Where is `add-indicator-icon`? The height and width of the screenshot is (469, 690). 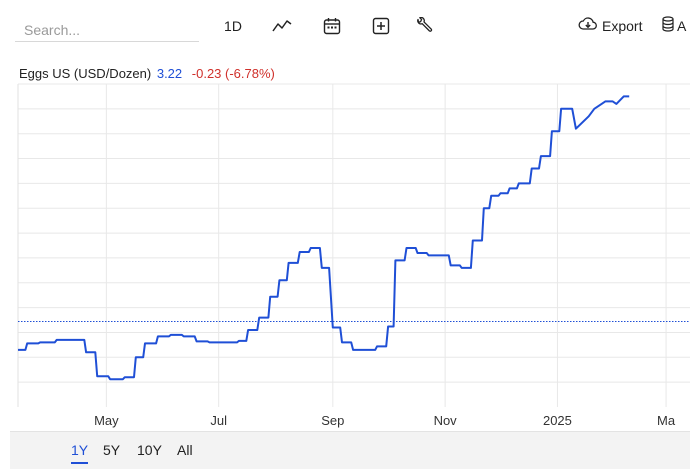
add-indicator-icon is located at coordinates (381, 26).